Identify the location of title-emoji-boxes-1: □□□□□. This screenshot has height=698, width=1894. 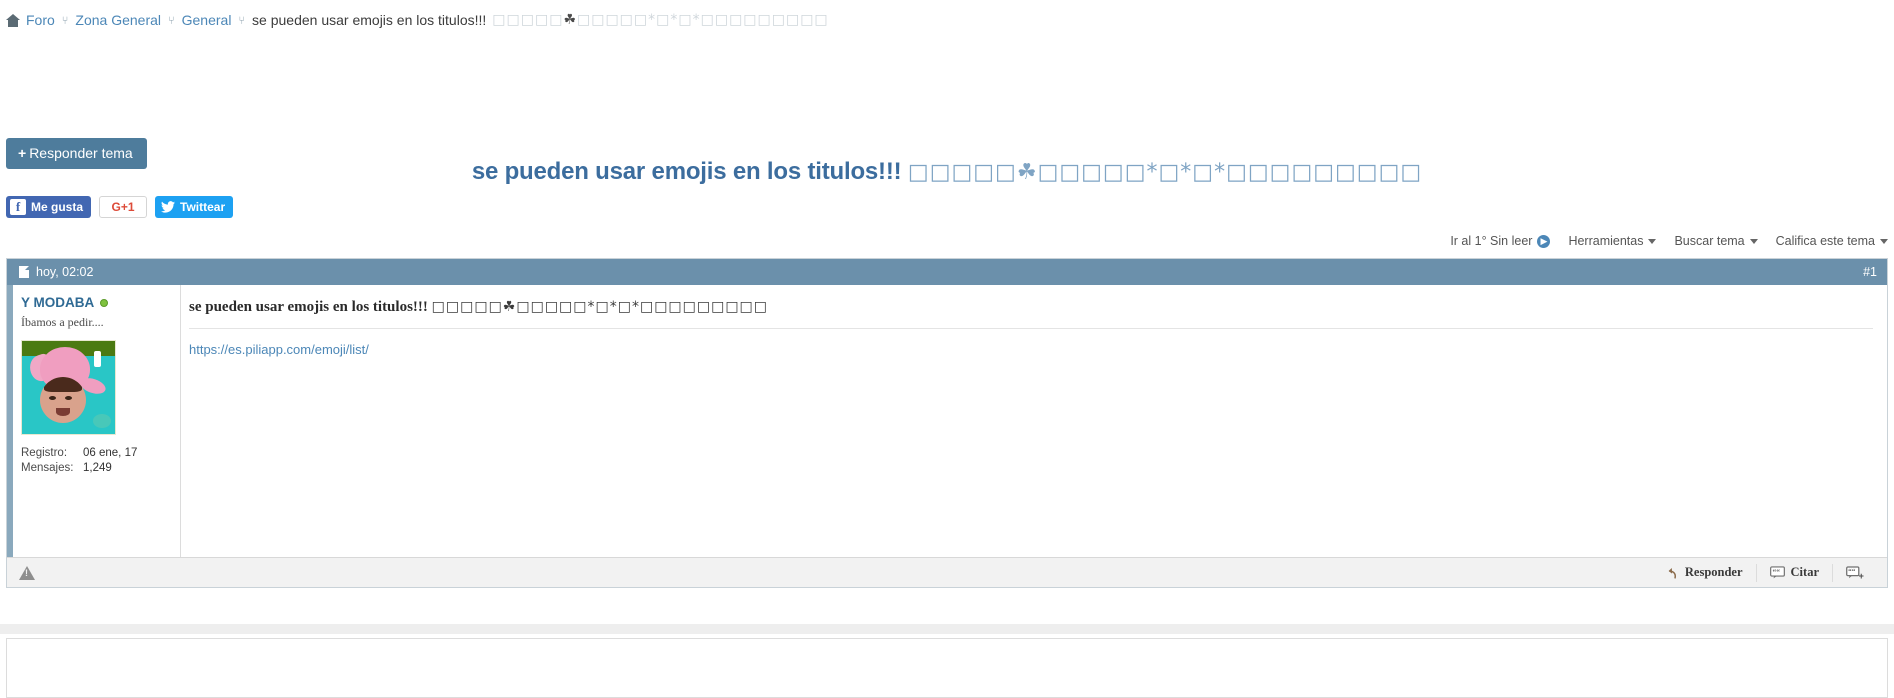
(962, 172).